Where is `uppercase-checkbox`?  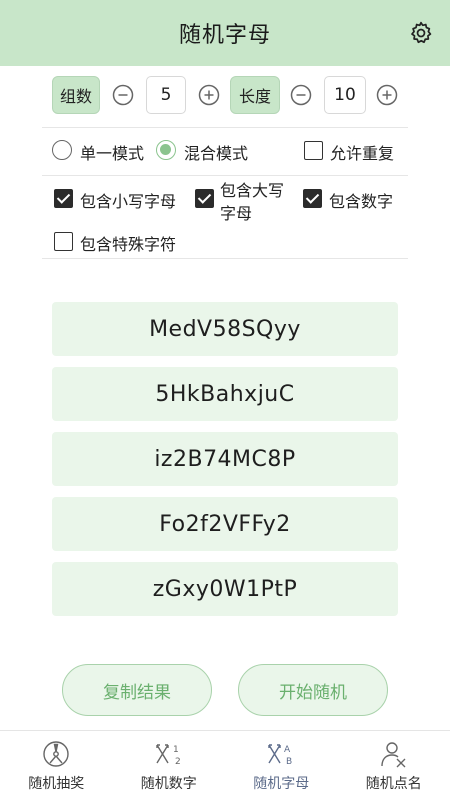 uppercase-checkbox is located at coordinates (204, 198).